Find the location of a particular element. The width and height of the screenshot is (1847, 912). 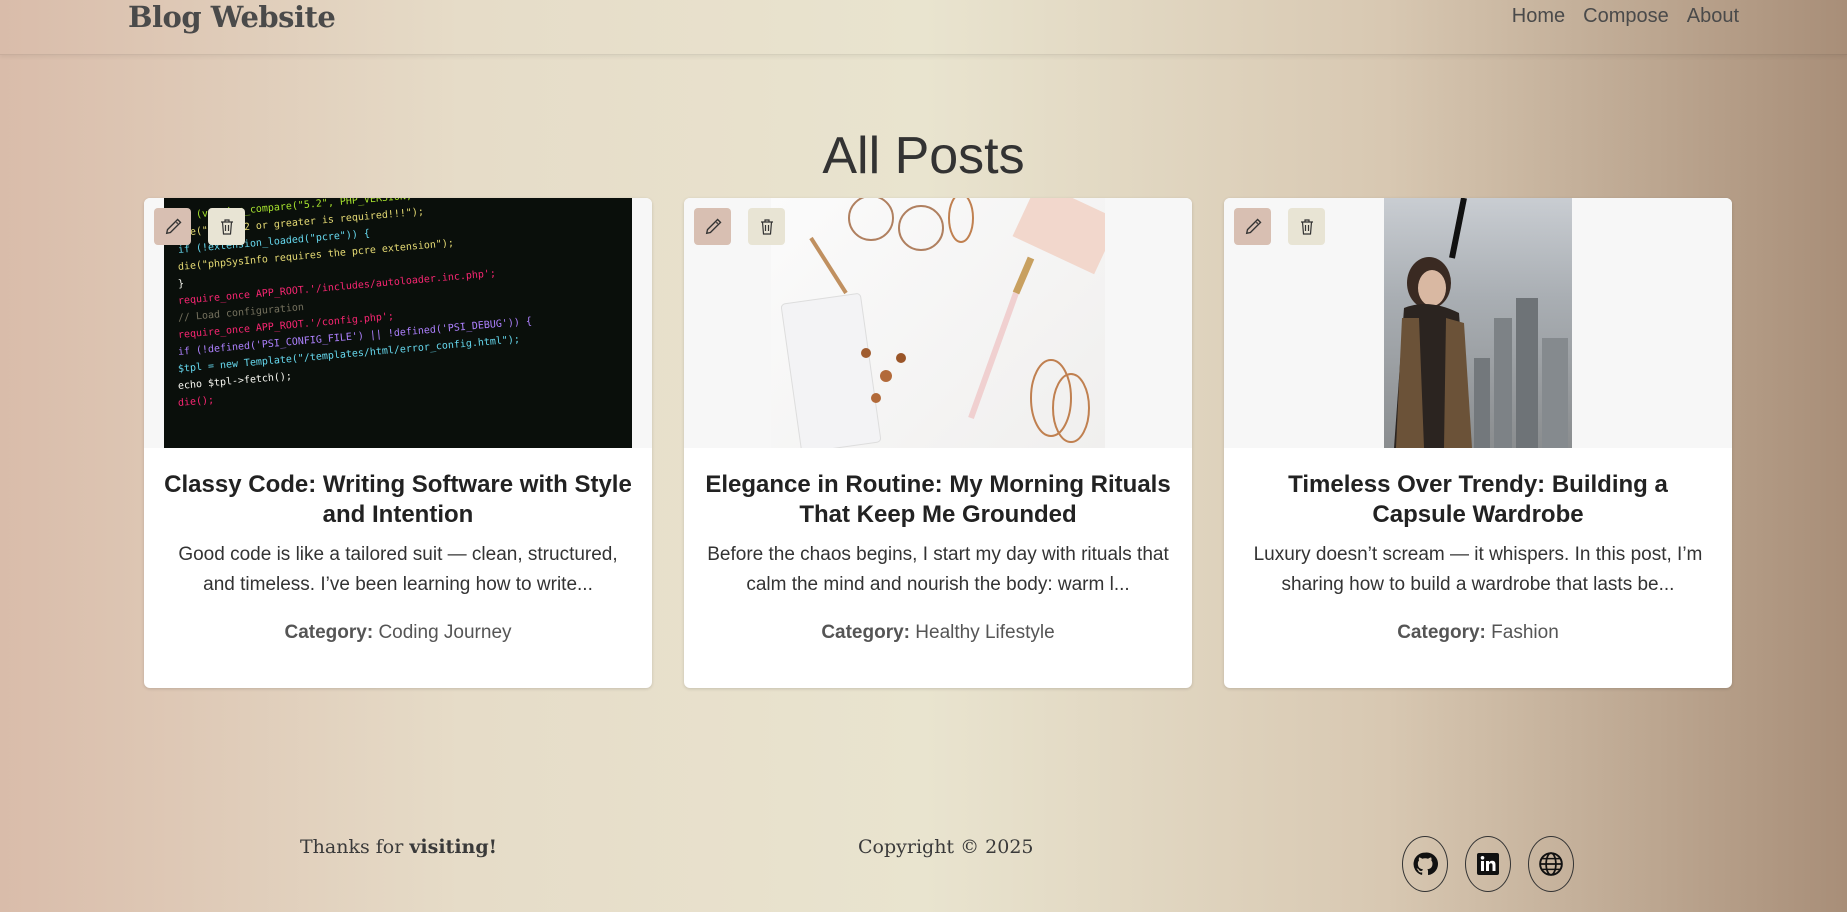

city-portrait-illustration is located at coordinates (1481, 323).